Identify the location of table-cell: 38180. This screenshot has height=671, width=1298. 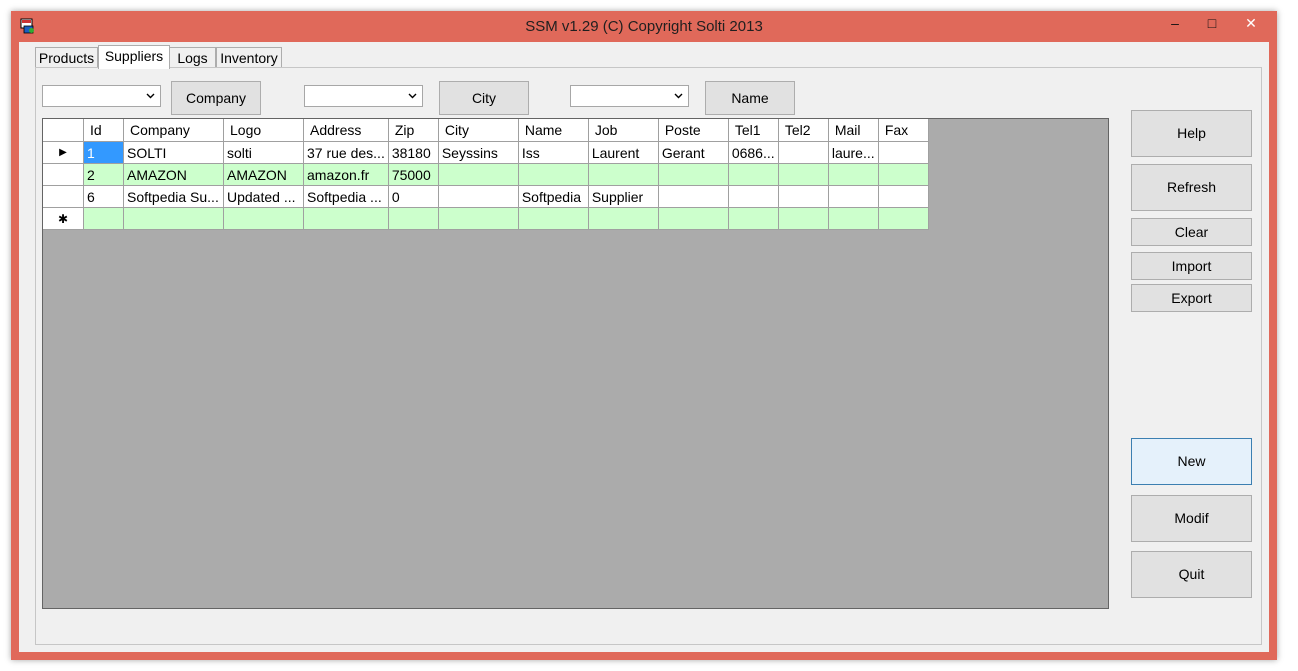
(413, 152).